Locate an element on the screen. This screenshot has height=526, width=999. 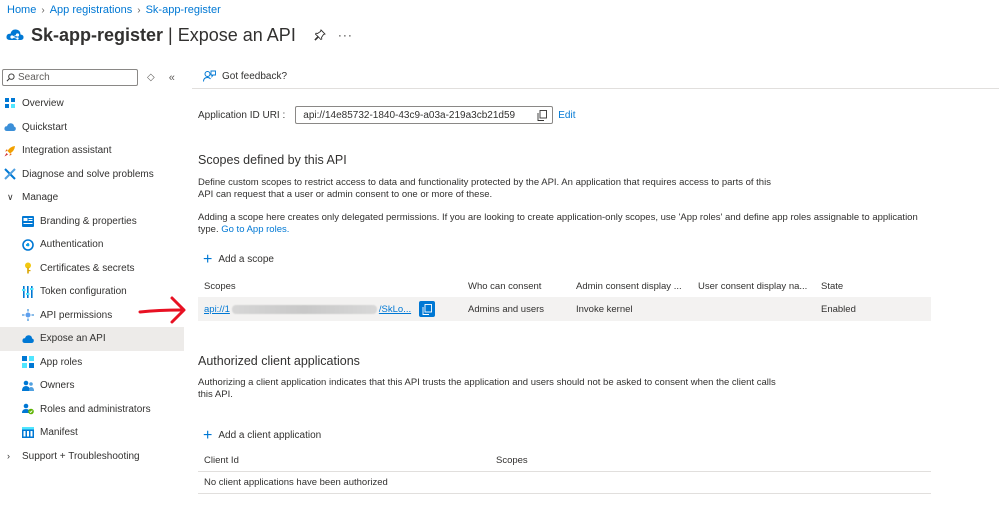
add-client-label: Add a client application is located at coordinates (270, 435).